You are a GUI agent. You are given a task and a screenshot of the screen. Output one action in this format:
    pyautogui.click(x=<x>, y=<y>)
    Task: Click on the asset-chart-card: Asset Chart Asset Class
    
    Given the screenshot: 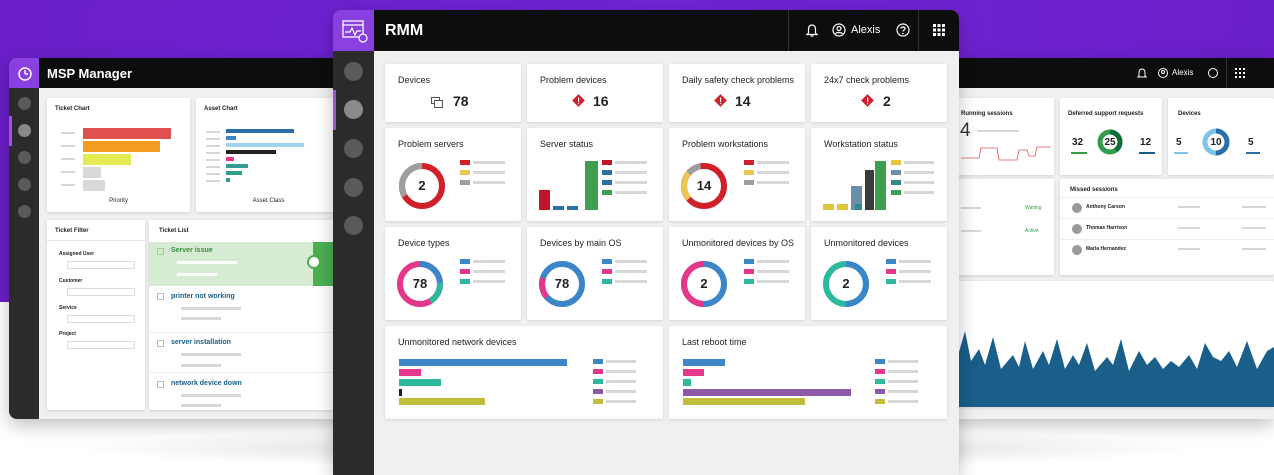 What is the action you would take?
    pyautogui.click(x=268, y=155)
    